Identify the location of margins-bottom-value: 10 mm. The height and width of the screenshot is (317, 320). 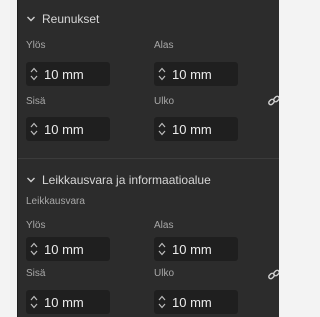
(191, 74).